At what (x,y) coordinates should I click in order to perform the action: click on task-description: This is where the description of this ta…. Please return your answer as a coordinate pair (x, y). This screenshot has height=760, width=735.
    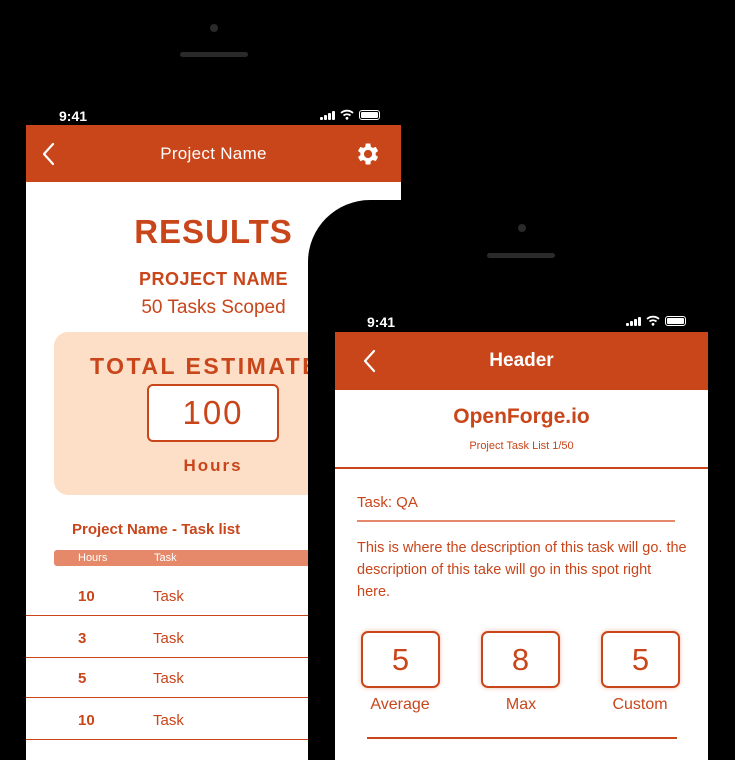
    Looking at the image, I should click on (522, 570).